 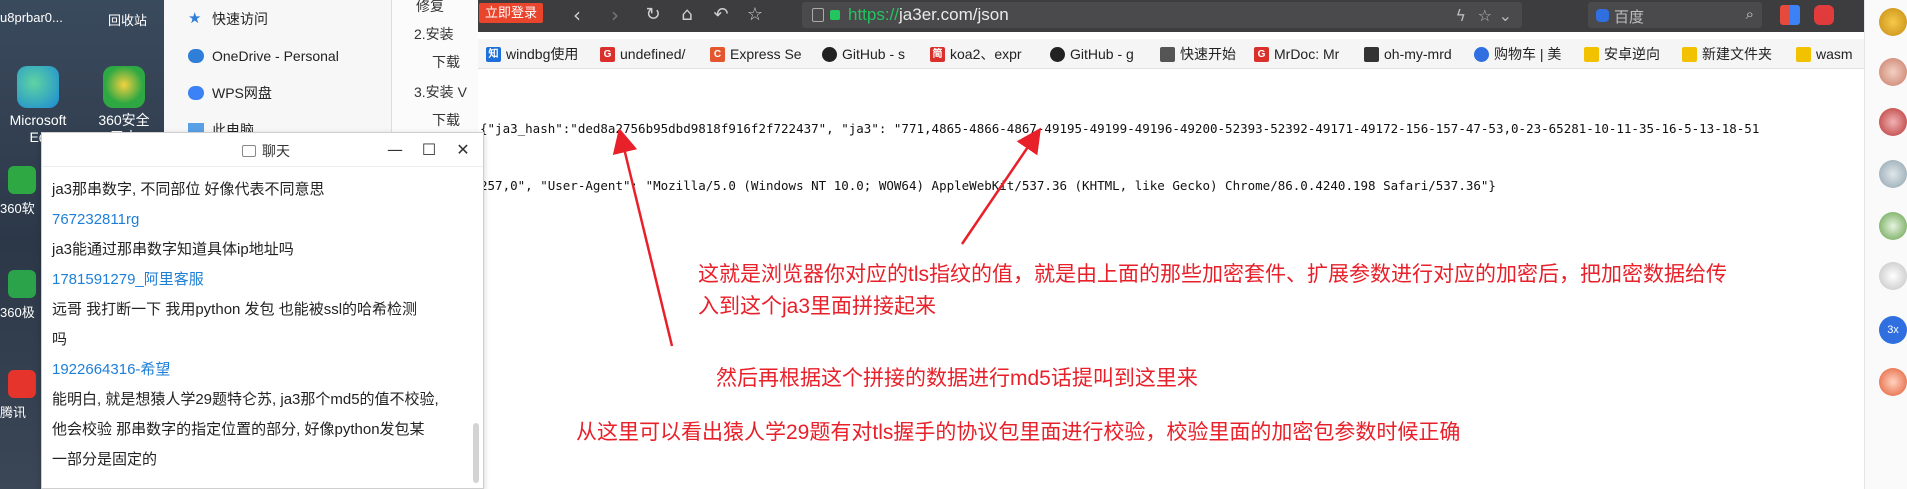 I want to click on desktop-stub-360browser: 360极, so click(x=22, y=295).